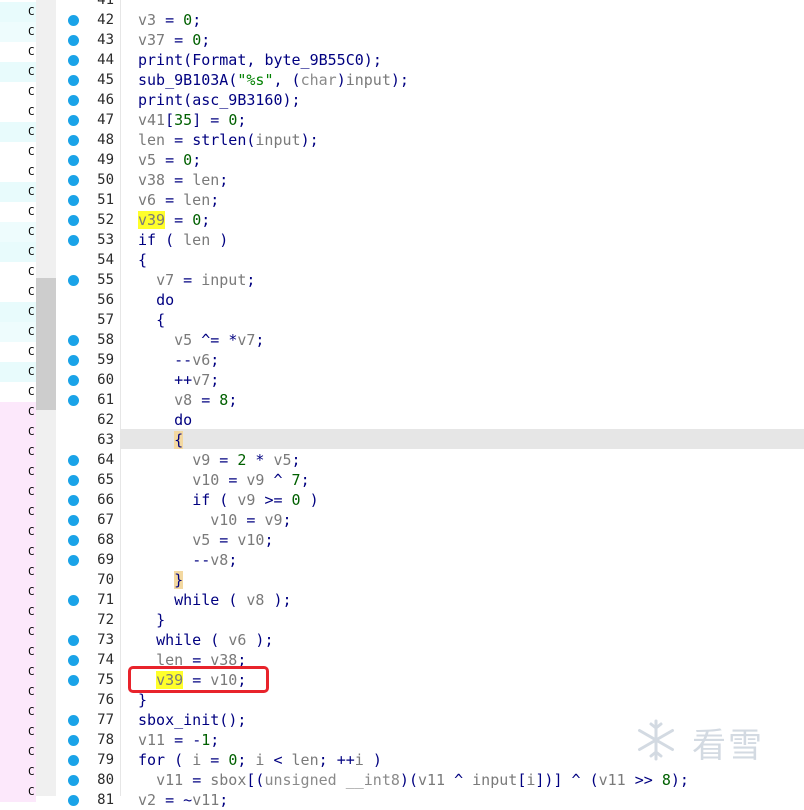 Image resolution: width=804 pixels, height=810 pixels. I want to click on code-line: 53 if ( len ), so click(402, 240).